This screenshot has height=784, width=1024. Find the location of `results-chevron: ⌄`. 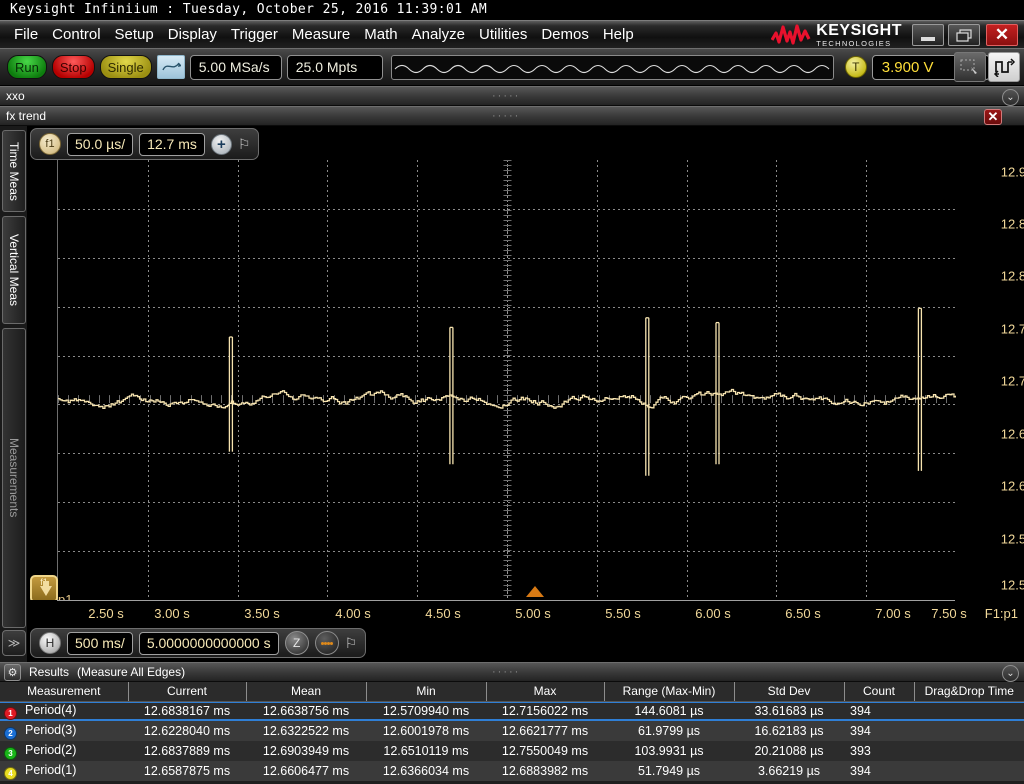

results-chevron: ⌄ is located at coordinates (1010, 673).